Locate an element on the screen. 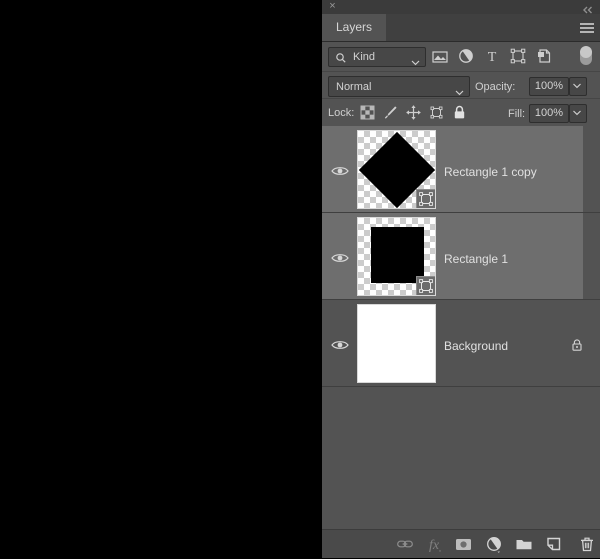 The width and height of the screenshot is (600, 559). text-t-icon: T is located at coordinates (492, 56).